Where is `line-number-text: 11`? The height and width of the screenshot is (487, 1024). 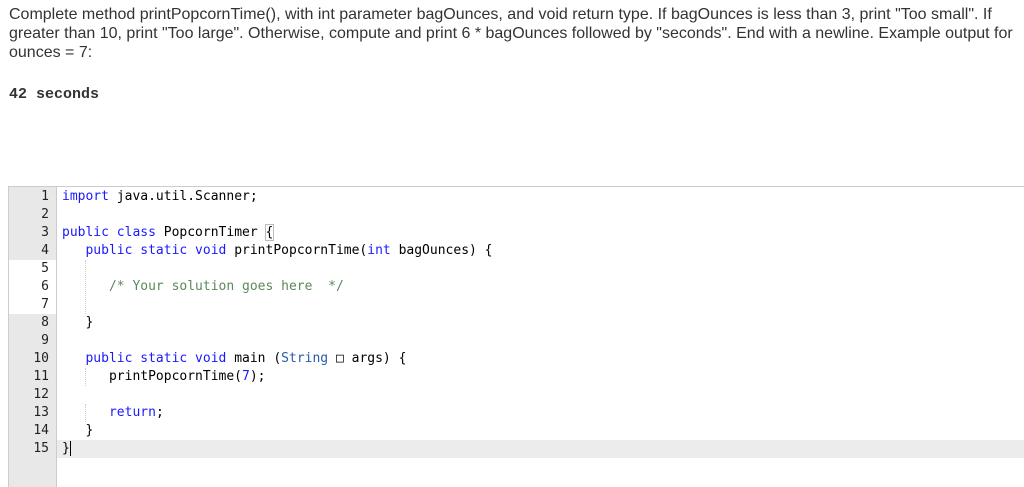
line-number-text: 11 is located at coordinates (41, 376).